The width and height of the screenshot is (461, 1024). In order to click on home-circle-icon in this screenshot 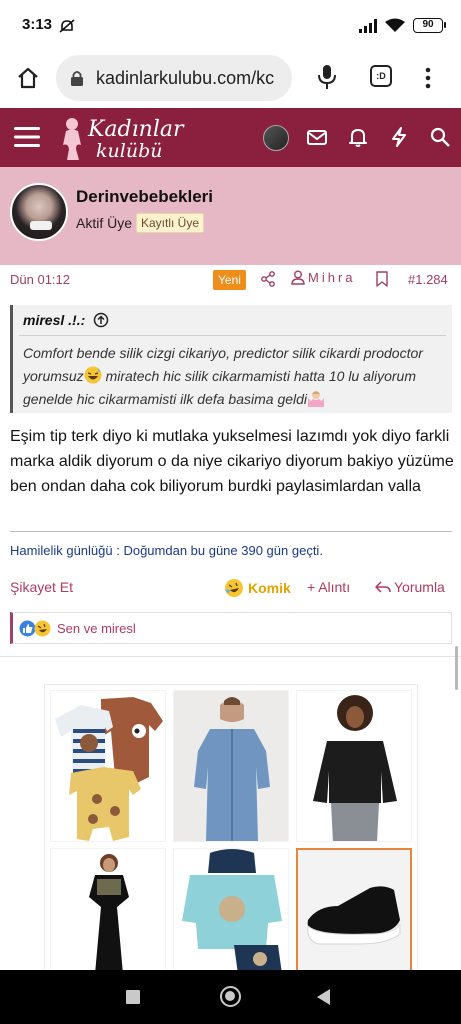, I will do `click(230, 996)`.